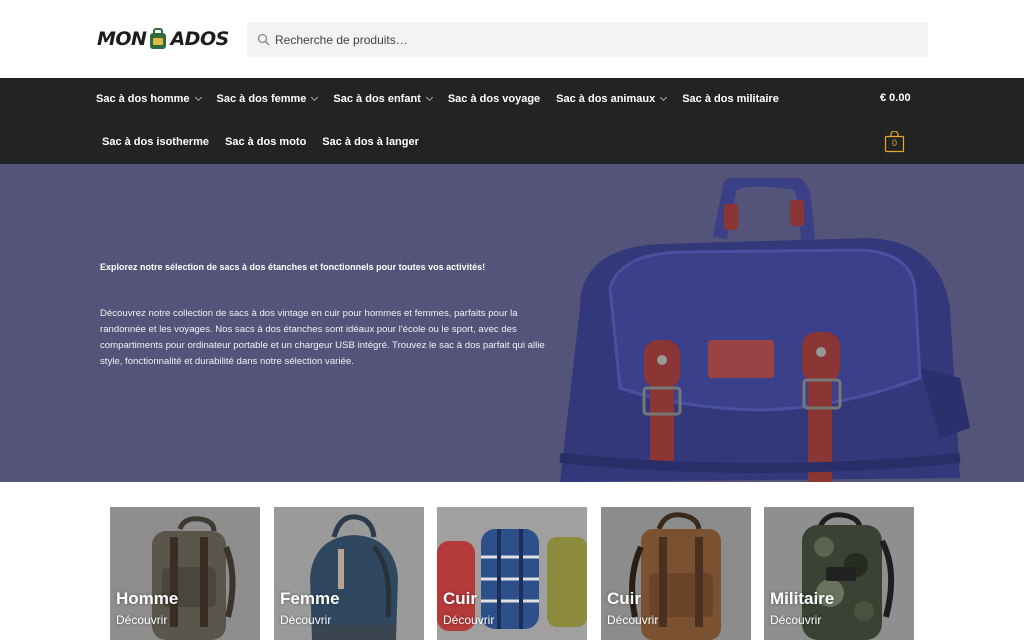 The height and width of the screenshot is (640, 1024). I want to click on nav-item-homme: Sac à dos homme, so click(149, 99).